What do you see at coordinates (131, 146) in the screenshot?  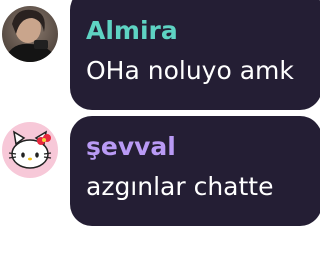 I see `author-name: şevval` at bounding box center [131, 146].